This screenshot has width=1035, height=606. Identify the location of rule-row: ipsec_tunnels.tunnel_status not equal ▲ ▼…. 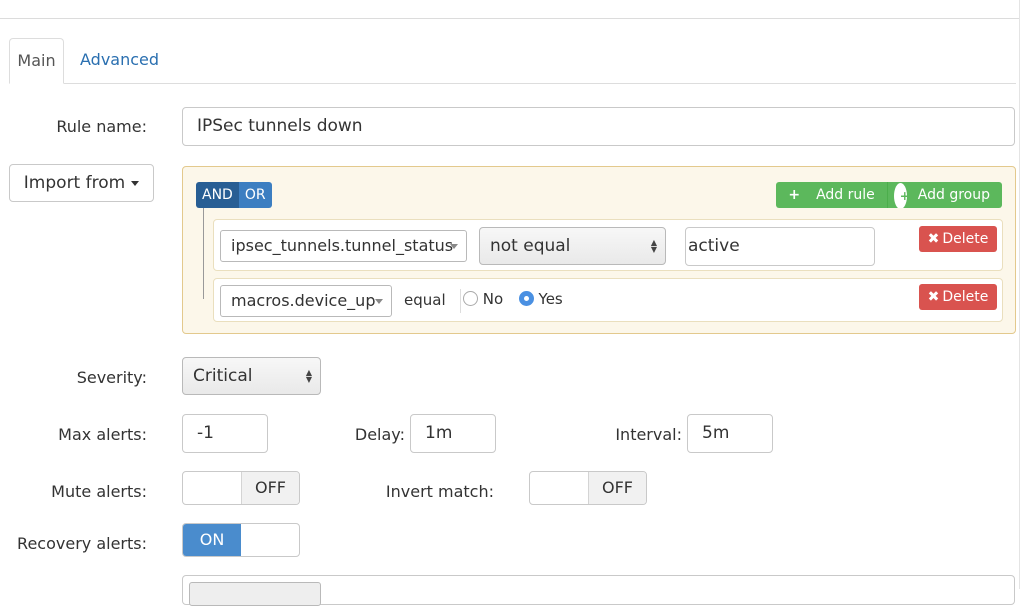
(608, 245).